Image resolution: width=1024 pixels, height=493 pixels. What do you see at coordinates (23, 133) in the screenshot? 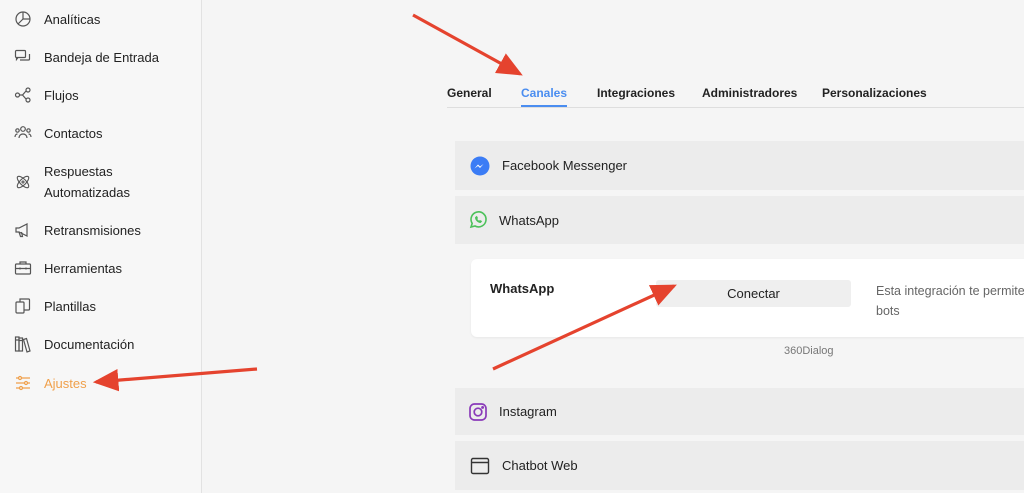
I see `people-icon` at bounding box center [23, 133].